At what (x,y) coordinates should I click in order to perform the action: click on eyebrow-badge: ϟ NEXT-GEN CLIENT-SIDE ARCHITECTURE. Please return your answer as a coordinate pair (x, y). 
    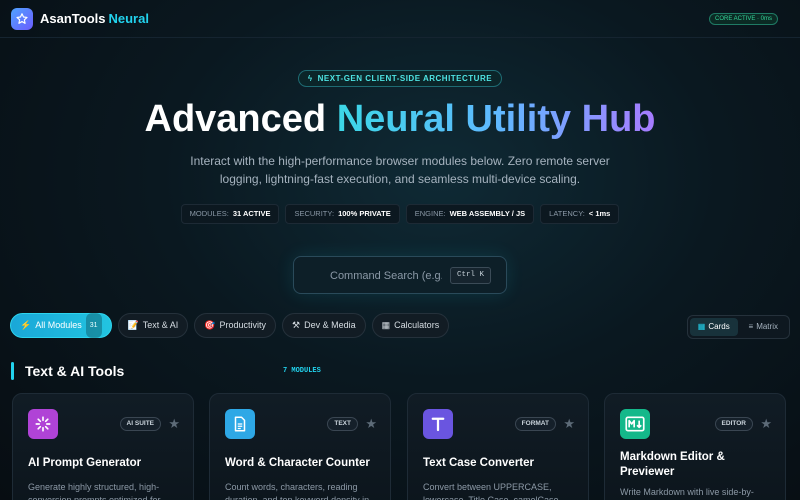
    Looking at the image, I should click on (400, 78).